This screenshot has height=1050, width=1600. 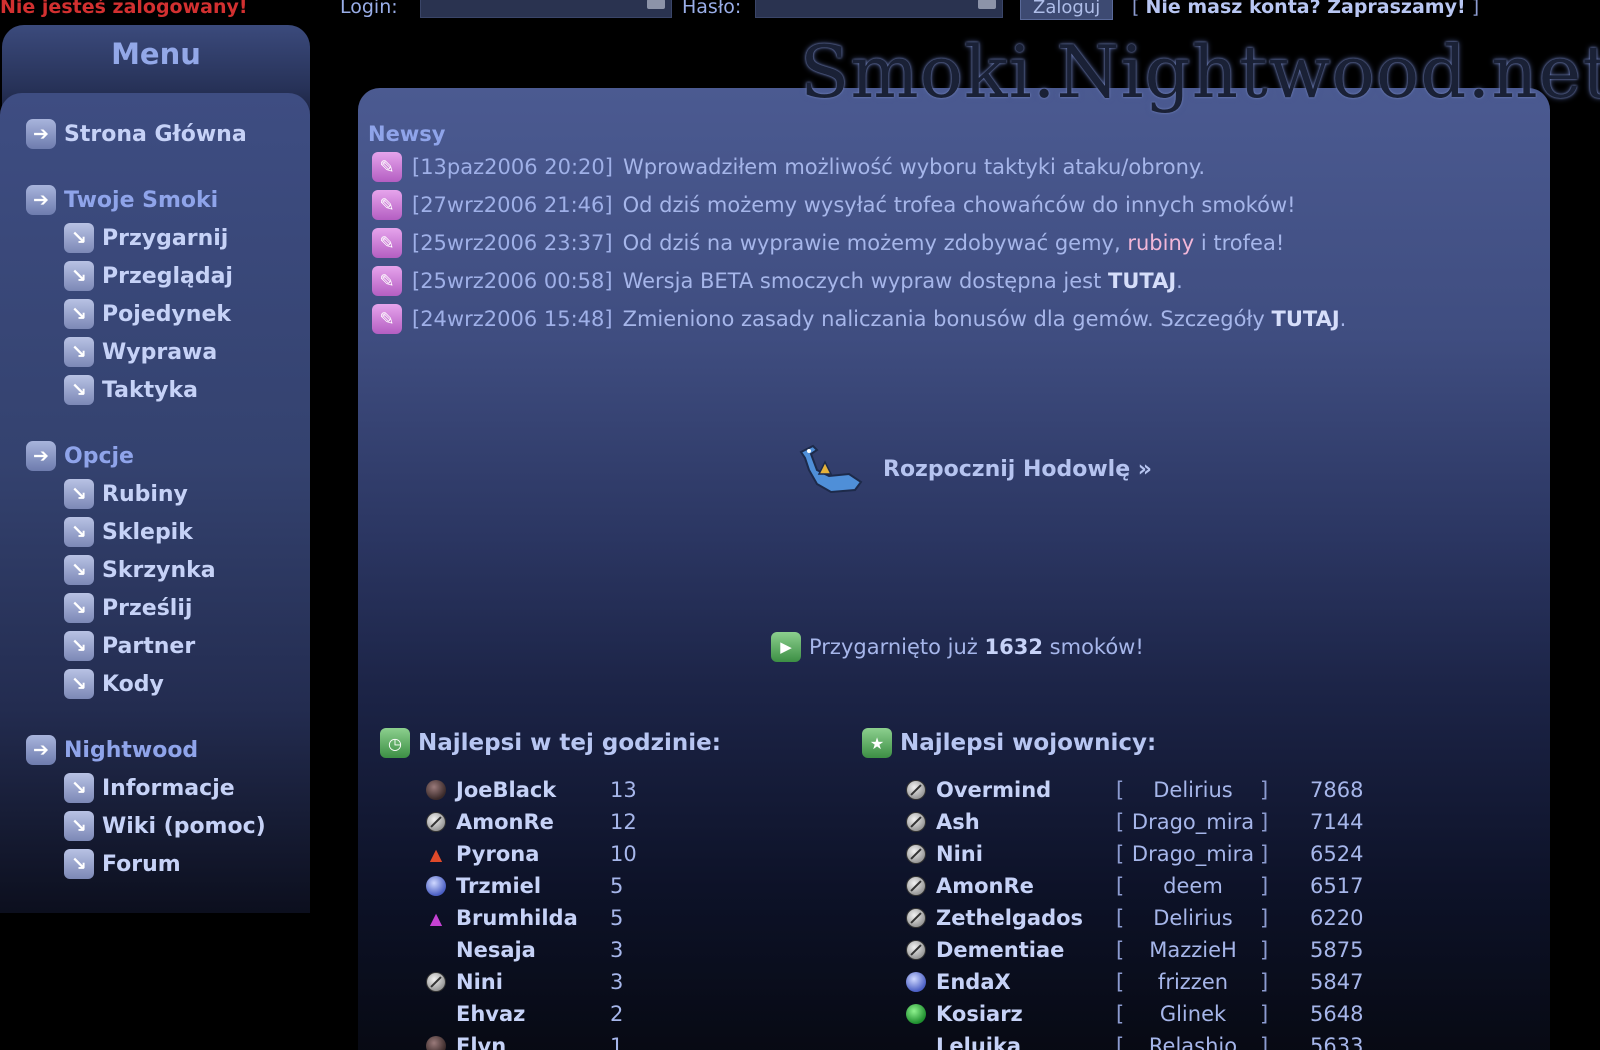 I want to click on dragon-name-link: Overmind, so click(x=993, y=790).